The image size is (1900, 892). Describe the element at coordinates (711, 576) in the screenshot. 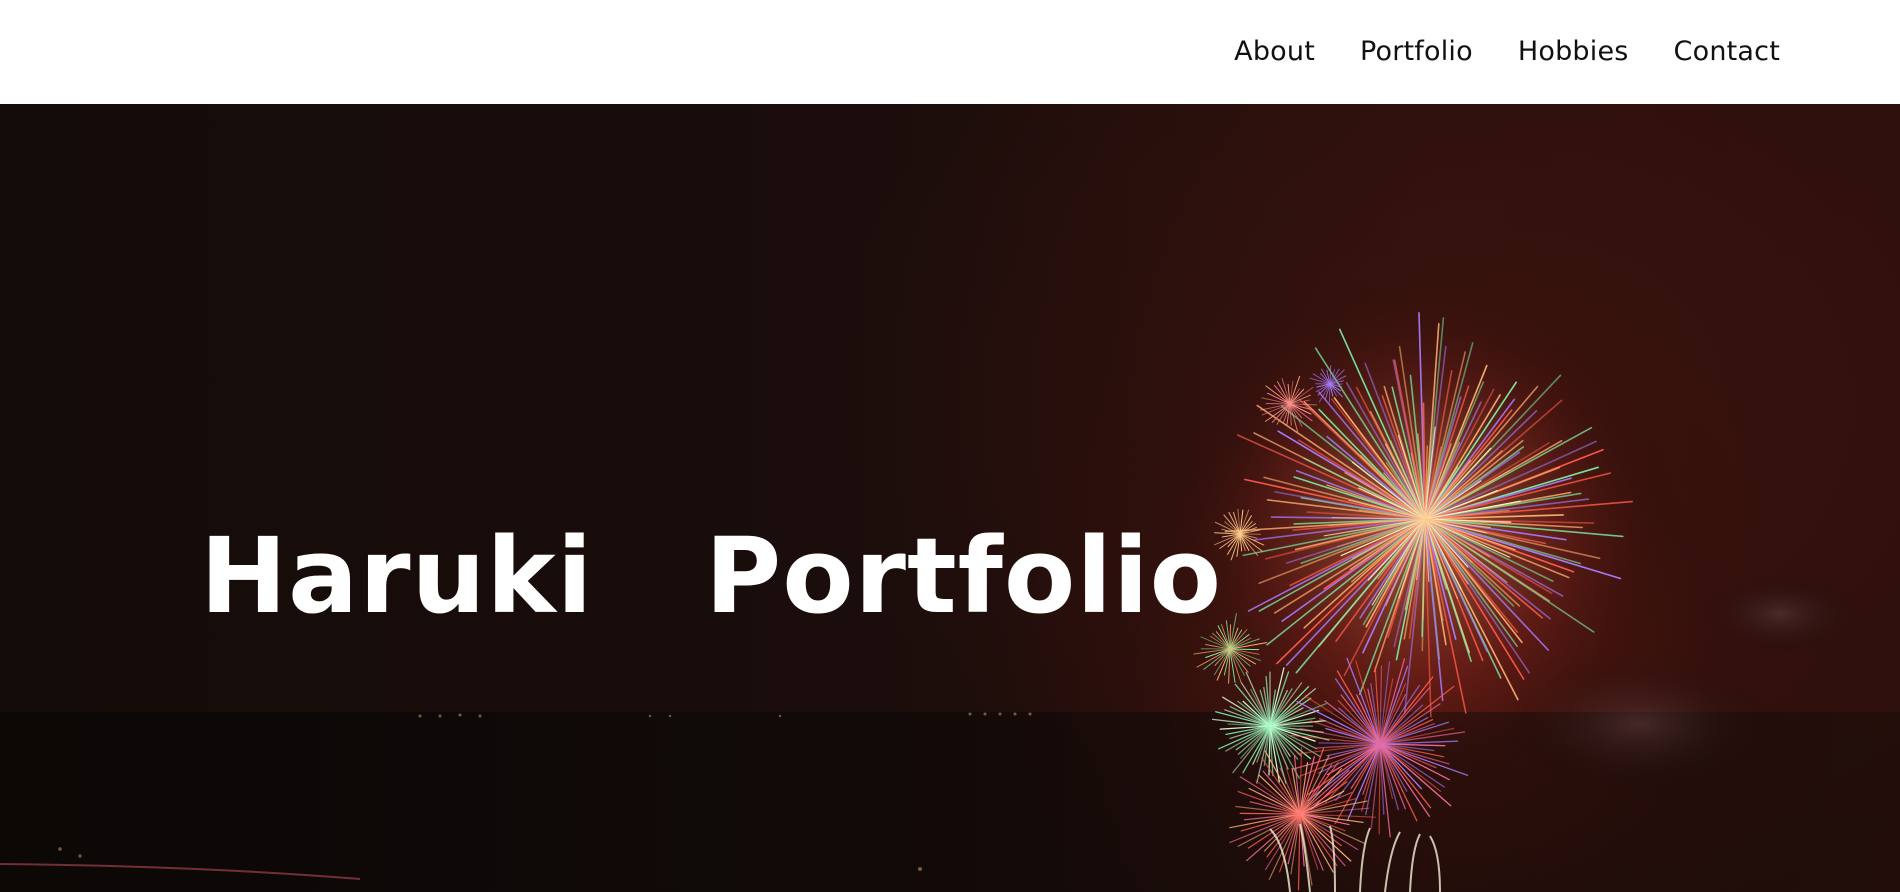

I see `hero-title: Haruki Portfolio` at that location.